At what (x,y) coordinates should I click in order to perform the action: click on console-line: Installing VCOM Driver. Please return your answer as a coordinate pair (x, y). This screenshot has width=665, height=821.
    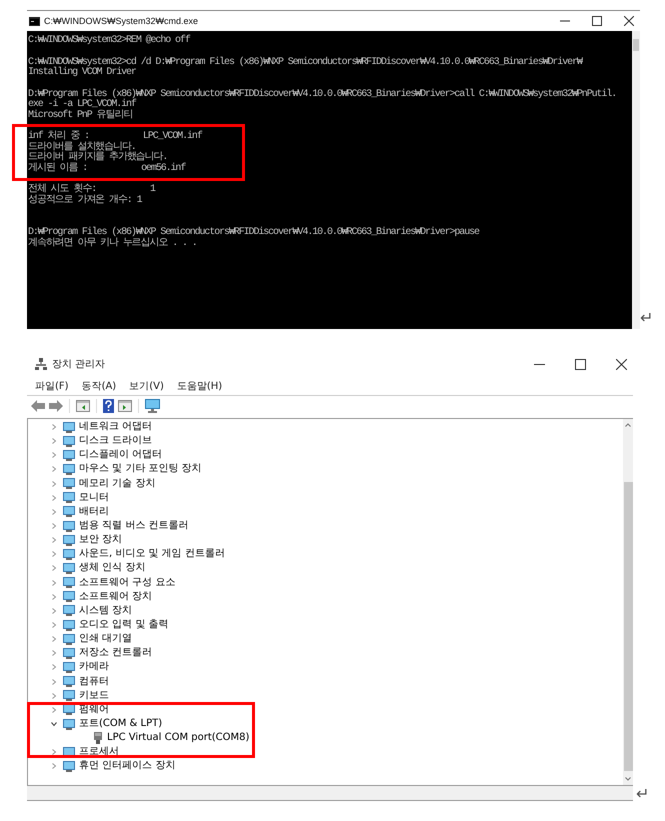
    Looking at the image, I should click on (82, 73).